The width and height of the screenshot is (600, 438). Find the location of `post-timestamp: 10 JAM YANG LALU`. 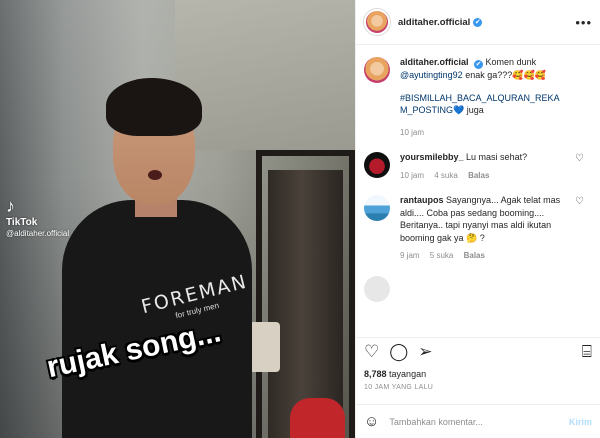

post-timestamp: 10 JAM YANG LALU is located at coordinates (399, 387).